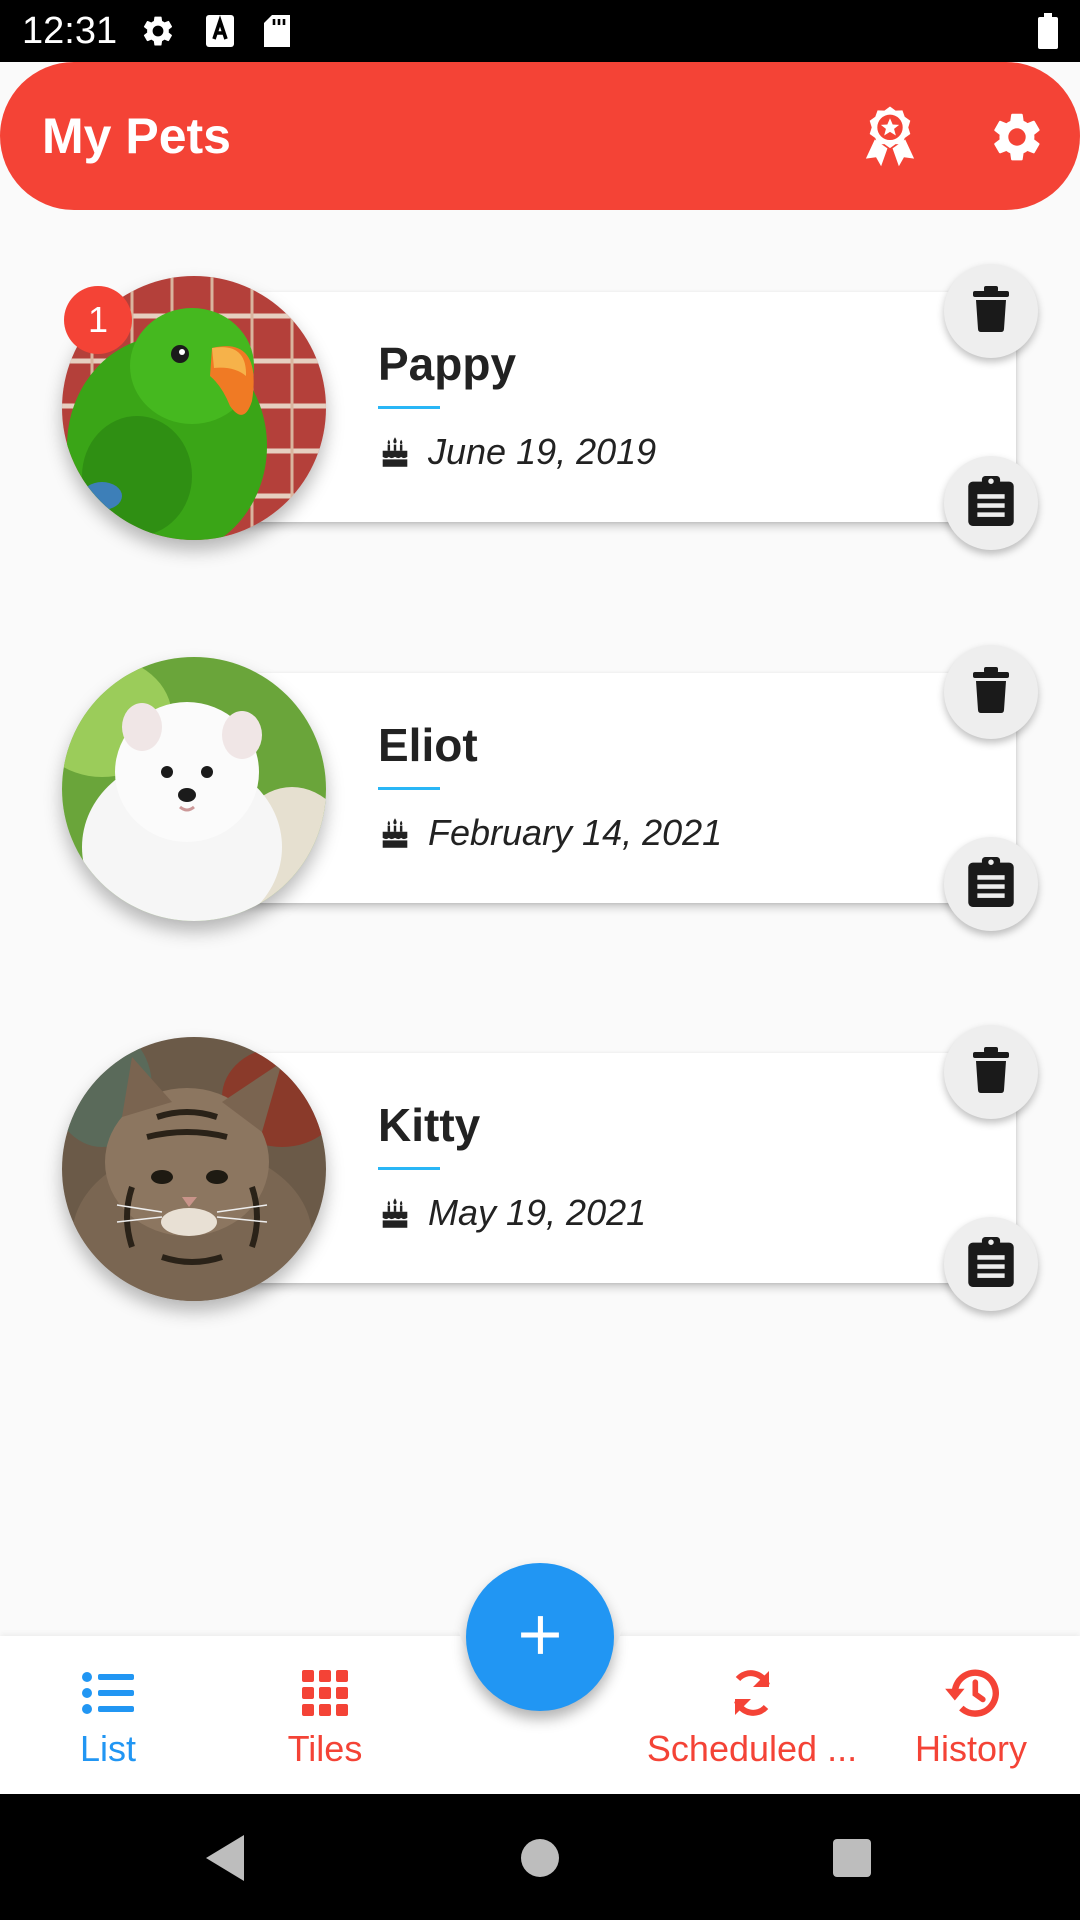  Describe the element at coordinates (108, 1693) in the screenshot. I see `list-icon` at that location.